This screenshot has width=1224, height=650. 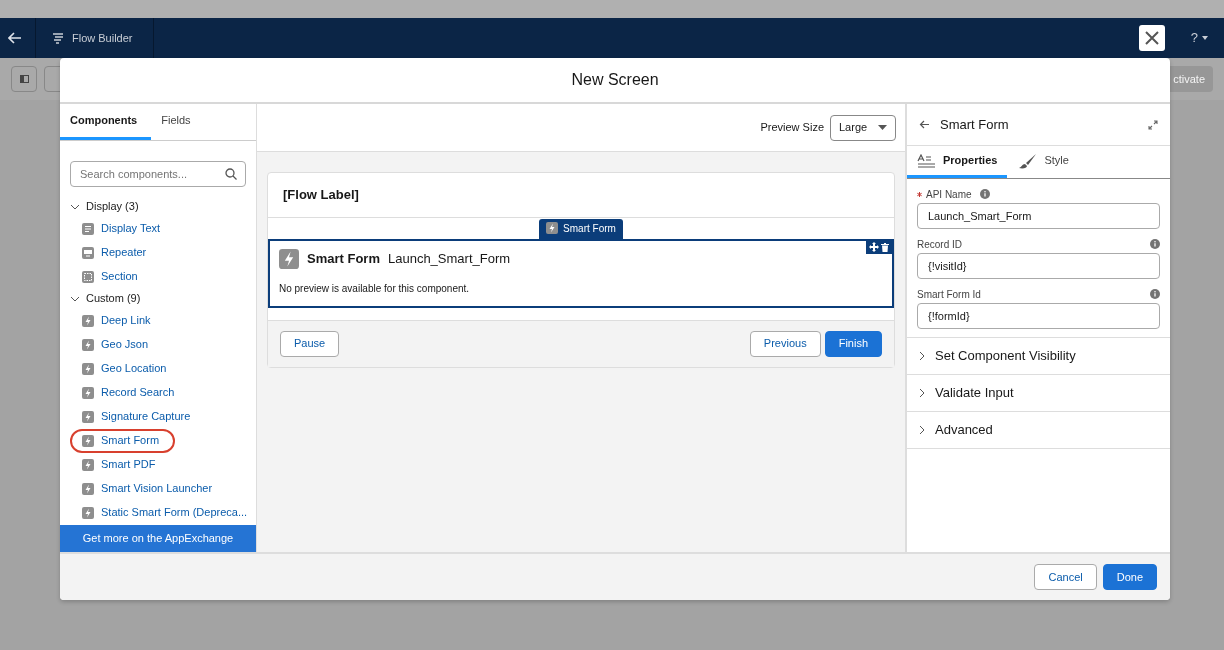 I want to click on section-toggle: Set Component Visibility, so click(x=1038, y=355).